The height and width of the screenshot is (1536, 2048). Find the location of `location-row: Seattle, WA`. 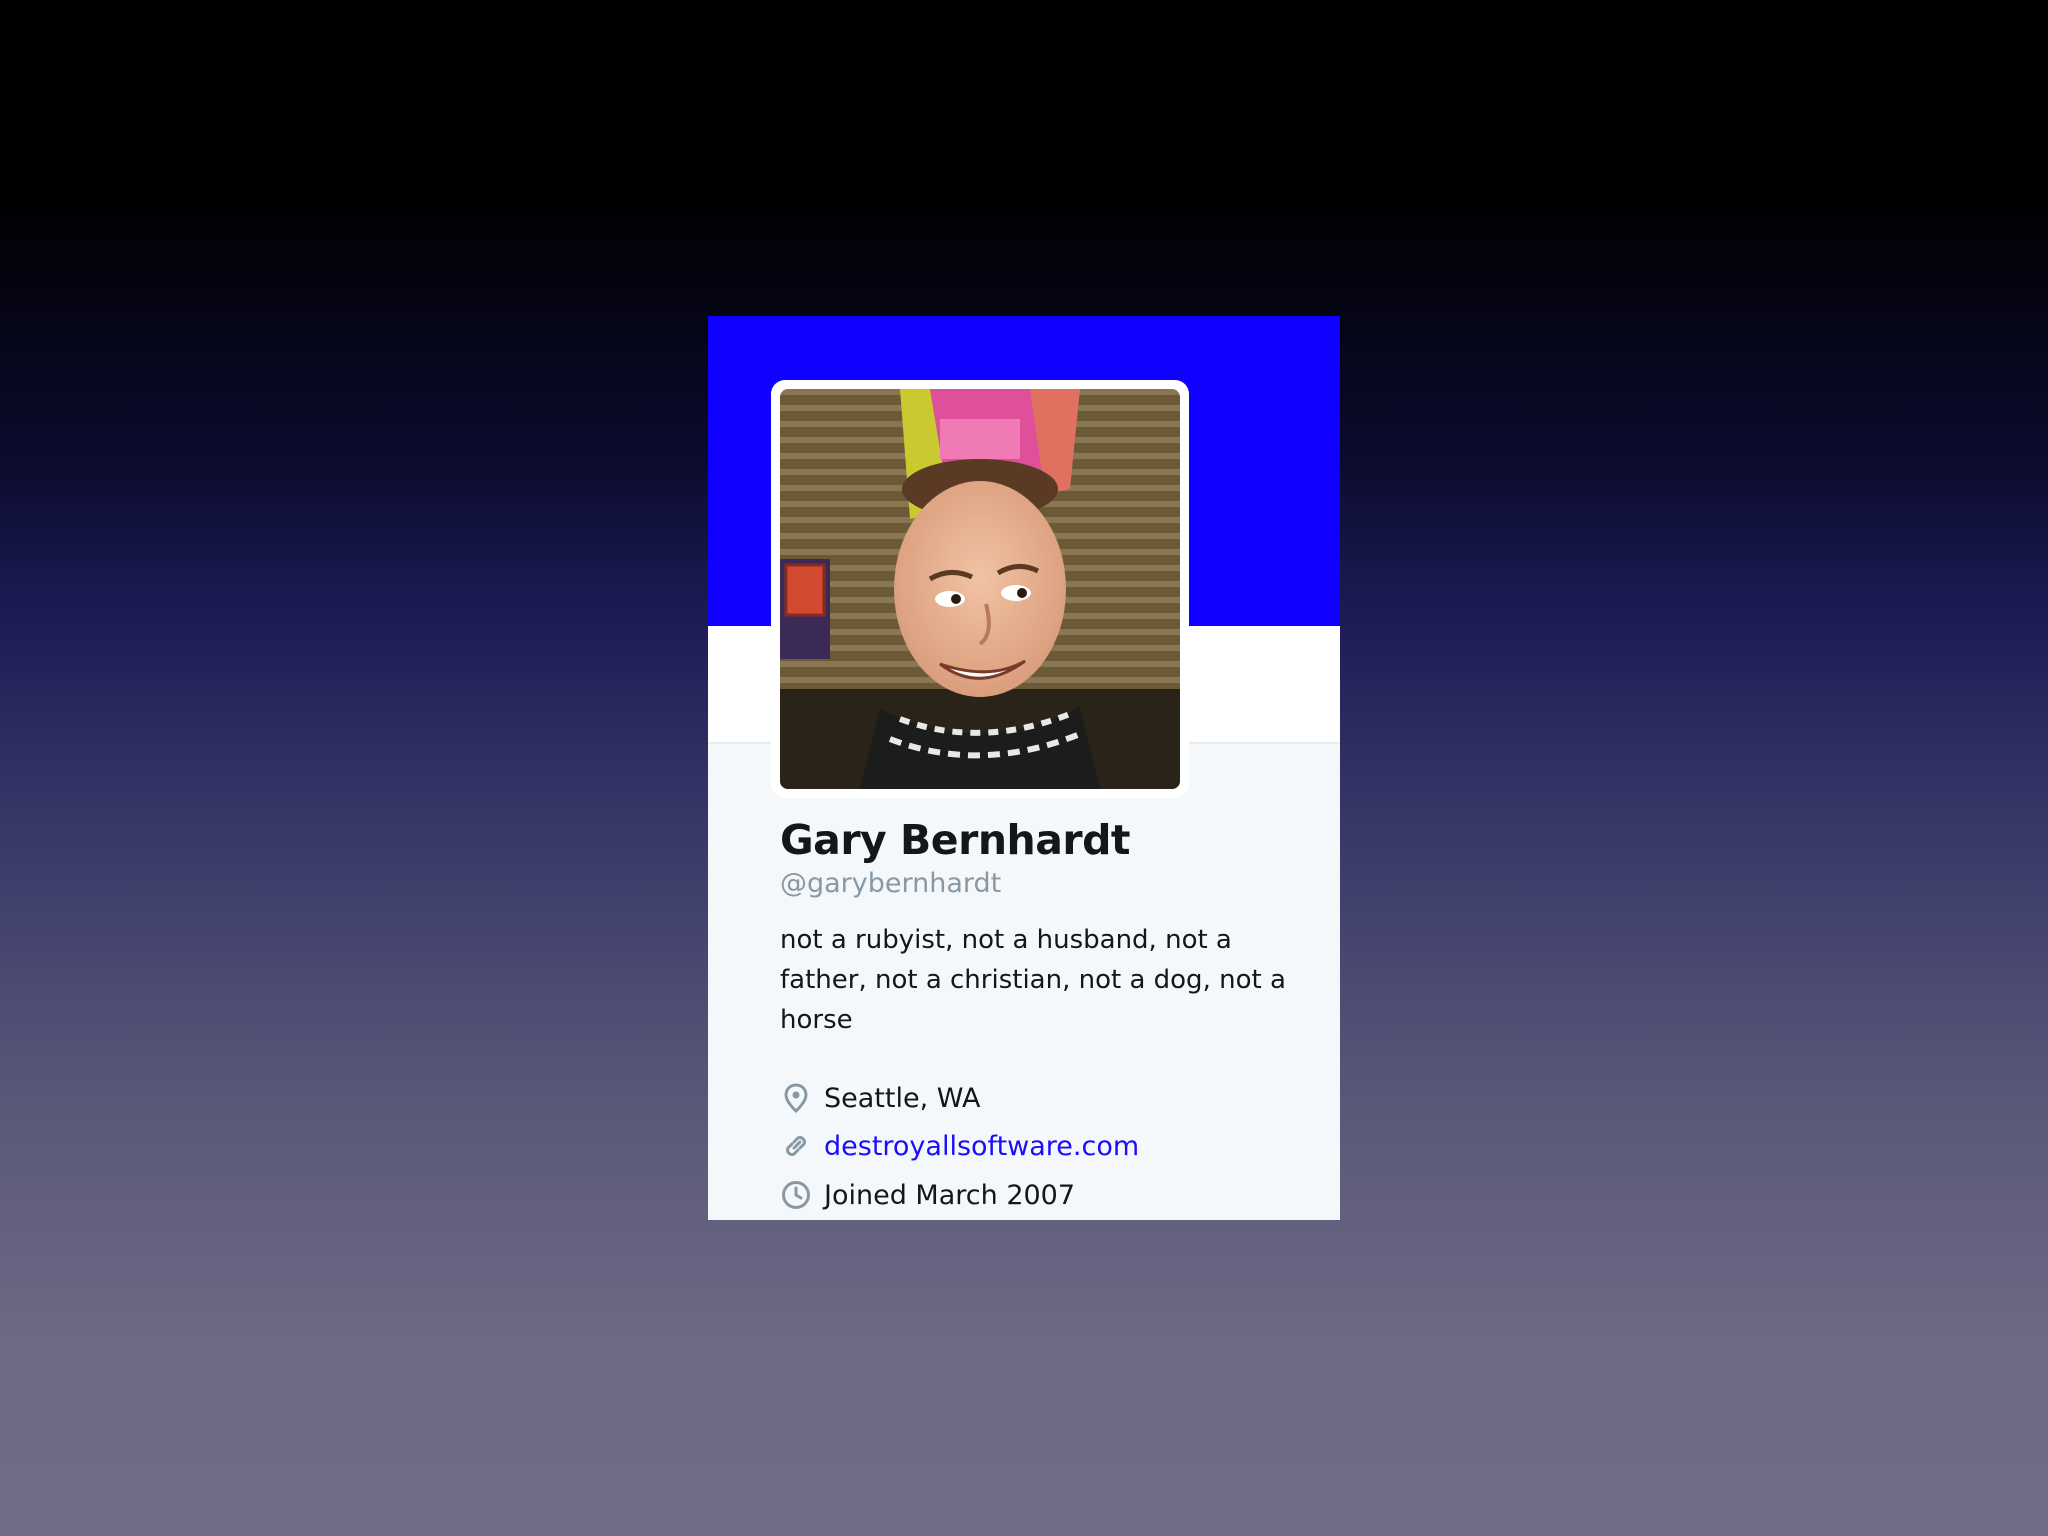

location-row: Seattle, WA is located at coordinates (880, 1098).